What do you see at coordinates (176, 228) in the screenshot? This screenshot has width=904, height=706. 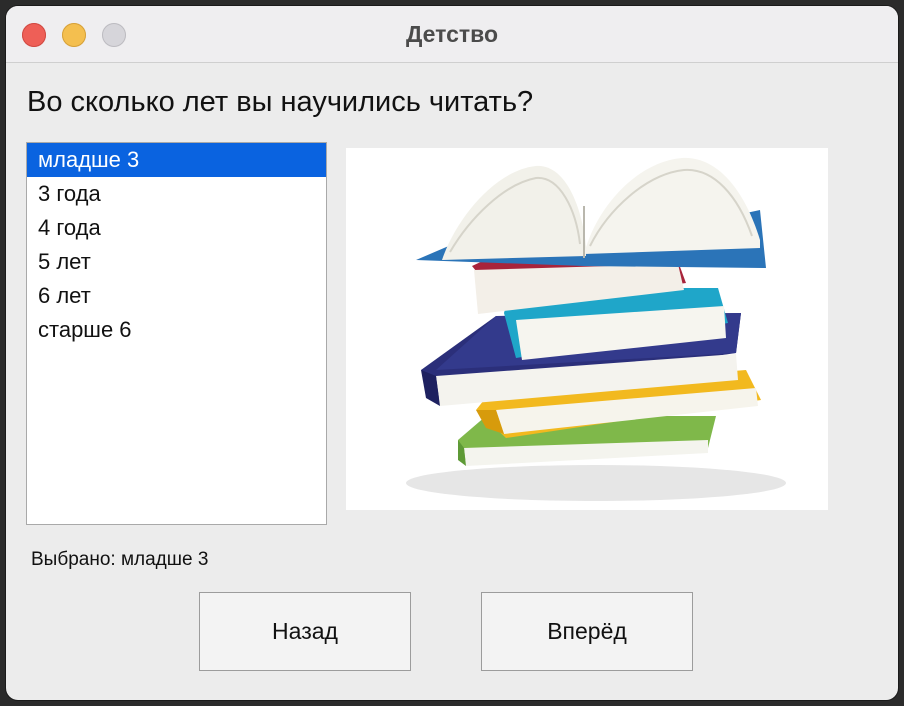 I see `list-item-option-2: 4 года` at bounding box center [176, 228].